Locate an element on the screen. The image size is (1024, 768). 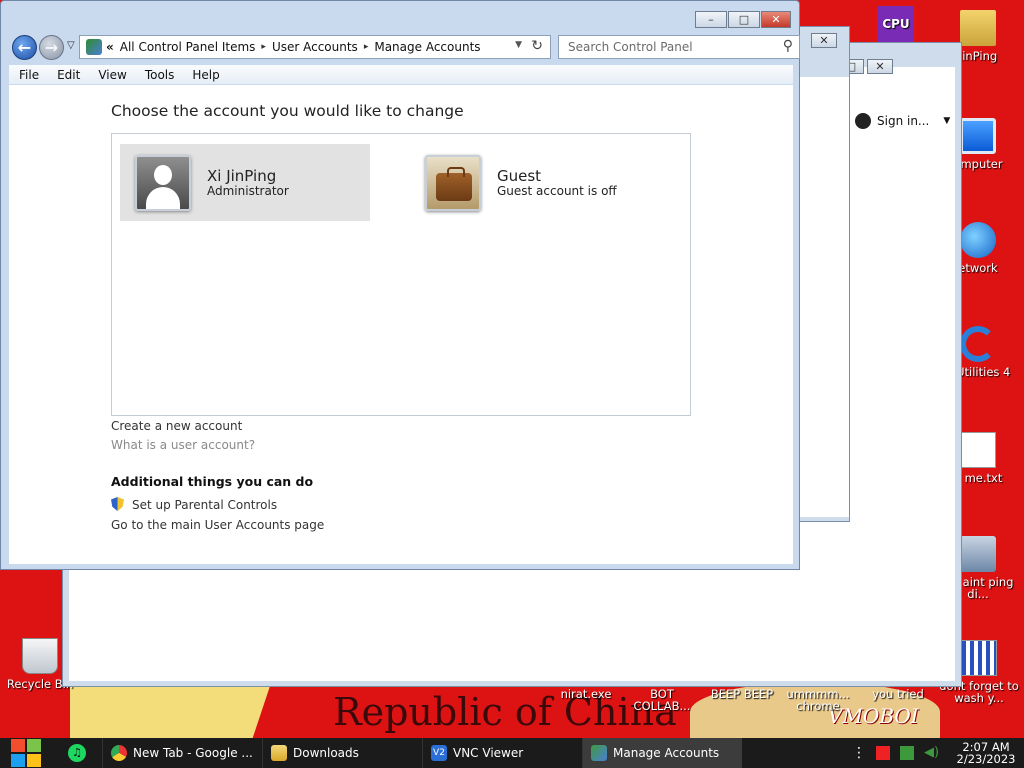
sign-in-button: Sign in... ▼ is located at coordinates (905, 121).